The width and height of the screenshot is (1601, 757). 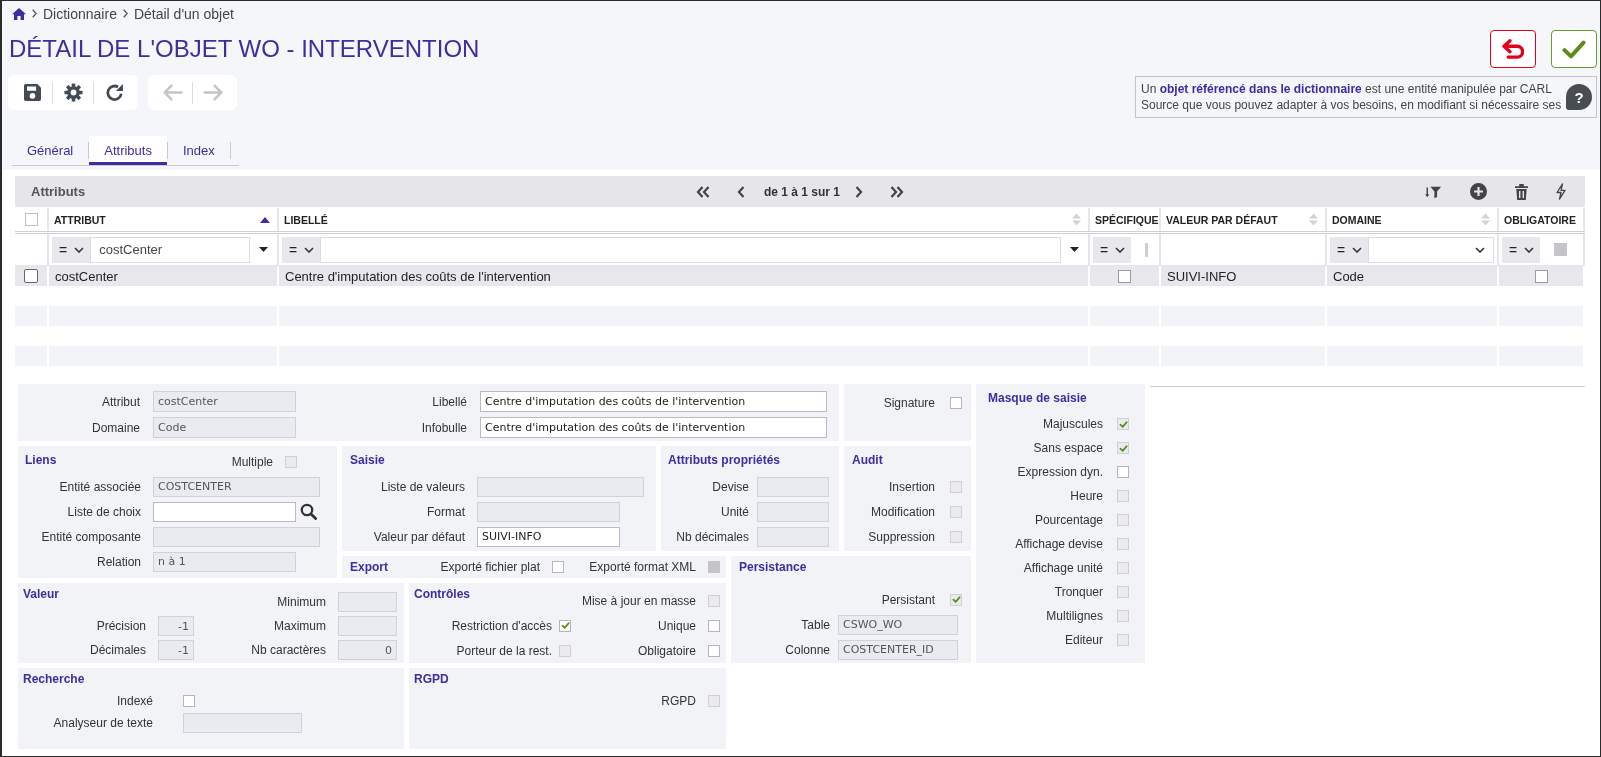 What do you see at coordinates (684, 219) in the screenshot?
I see `column-header: LIBELLÉ` at bounding box center [684, 219].